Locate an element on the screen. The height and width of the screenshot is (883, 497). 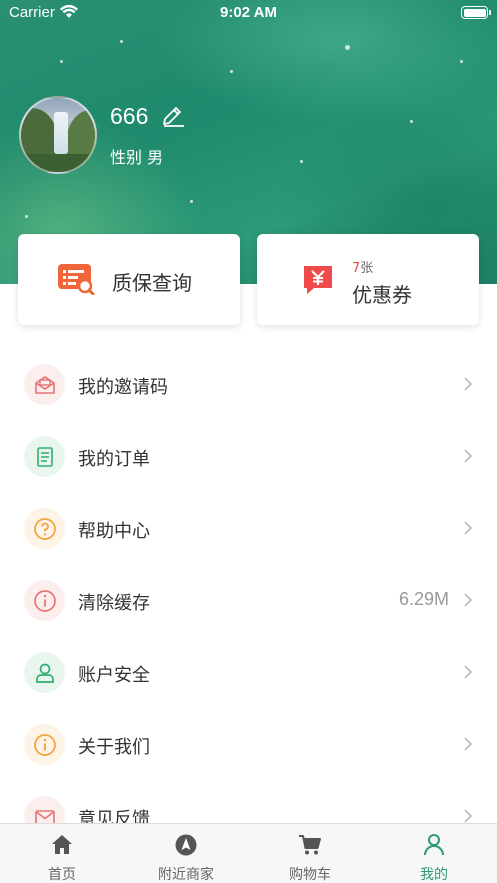
status-bar: Carrier 9:02 AM is located at coordinates (248, 13).